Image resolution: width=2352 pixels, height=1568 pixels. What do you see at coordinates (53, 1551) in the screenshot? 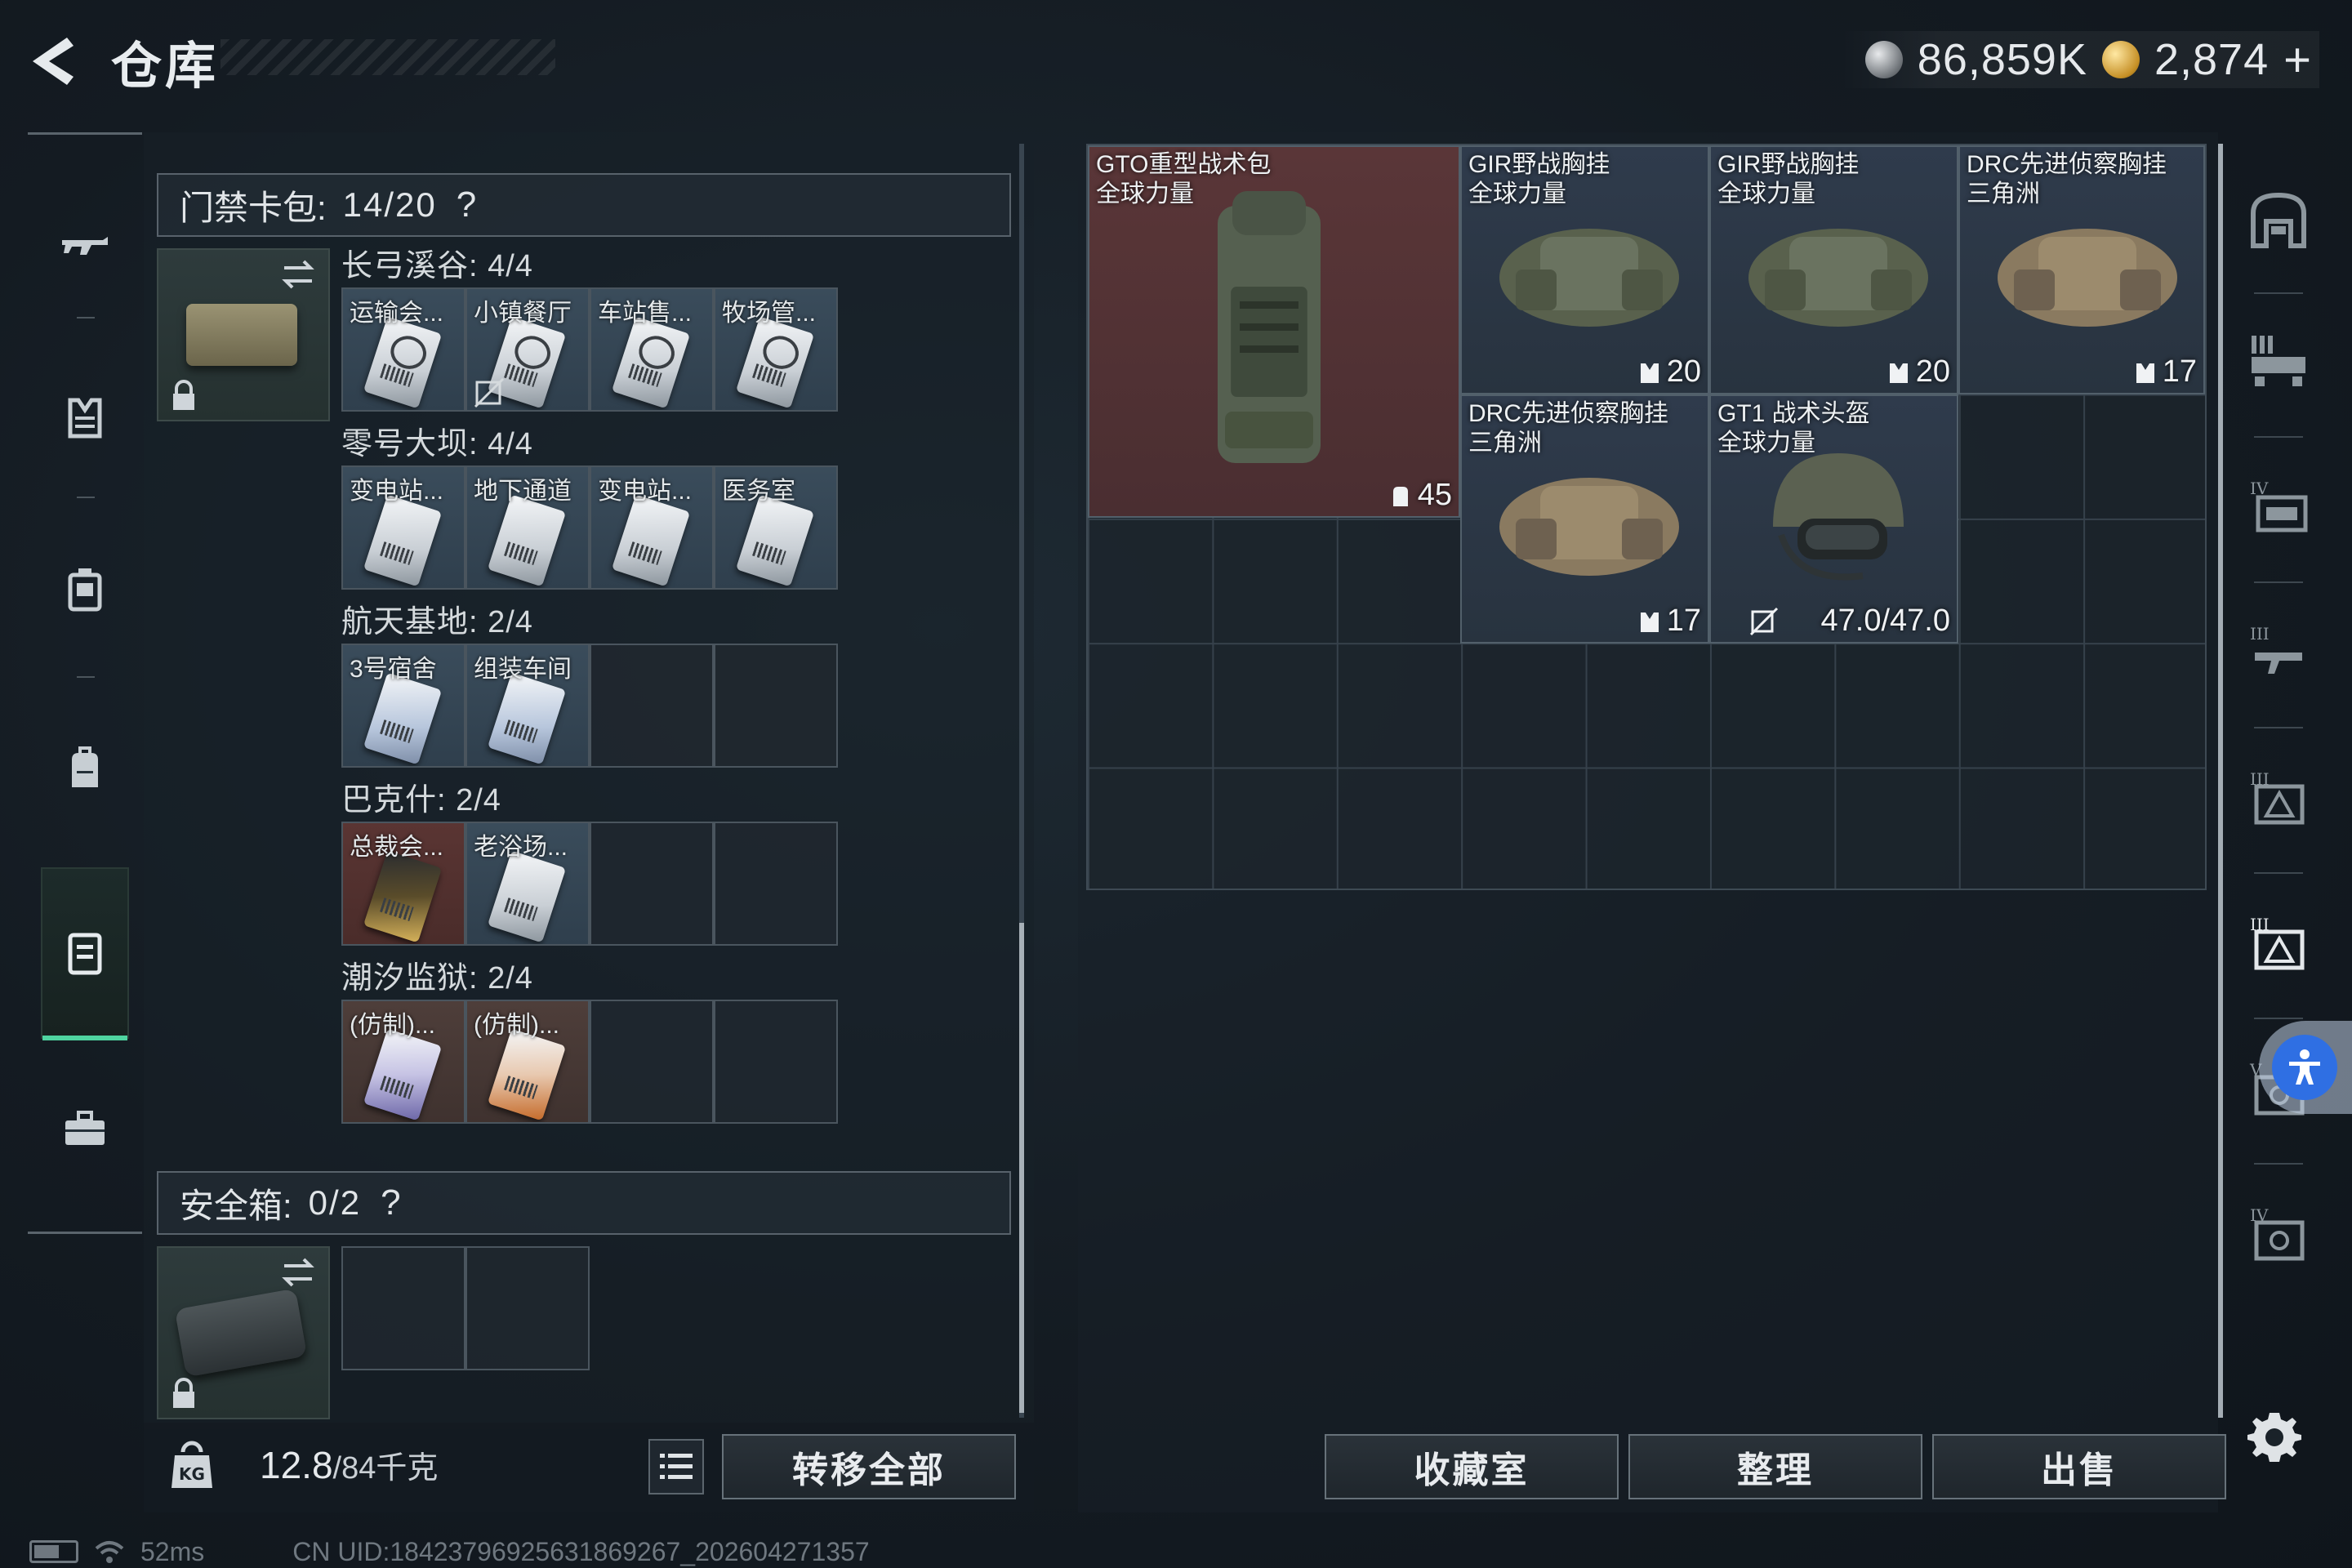
I see `battery-icon` at bounding box center [53, 1551].